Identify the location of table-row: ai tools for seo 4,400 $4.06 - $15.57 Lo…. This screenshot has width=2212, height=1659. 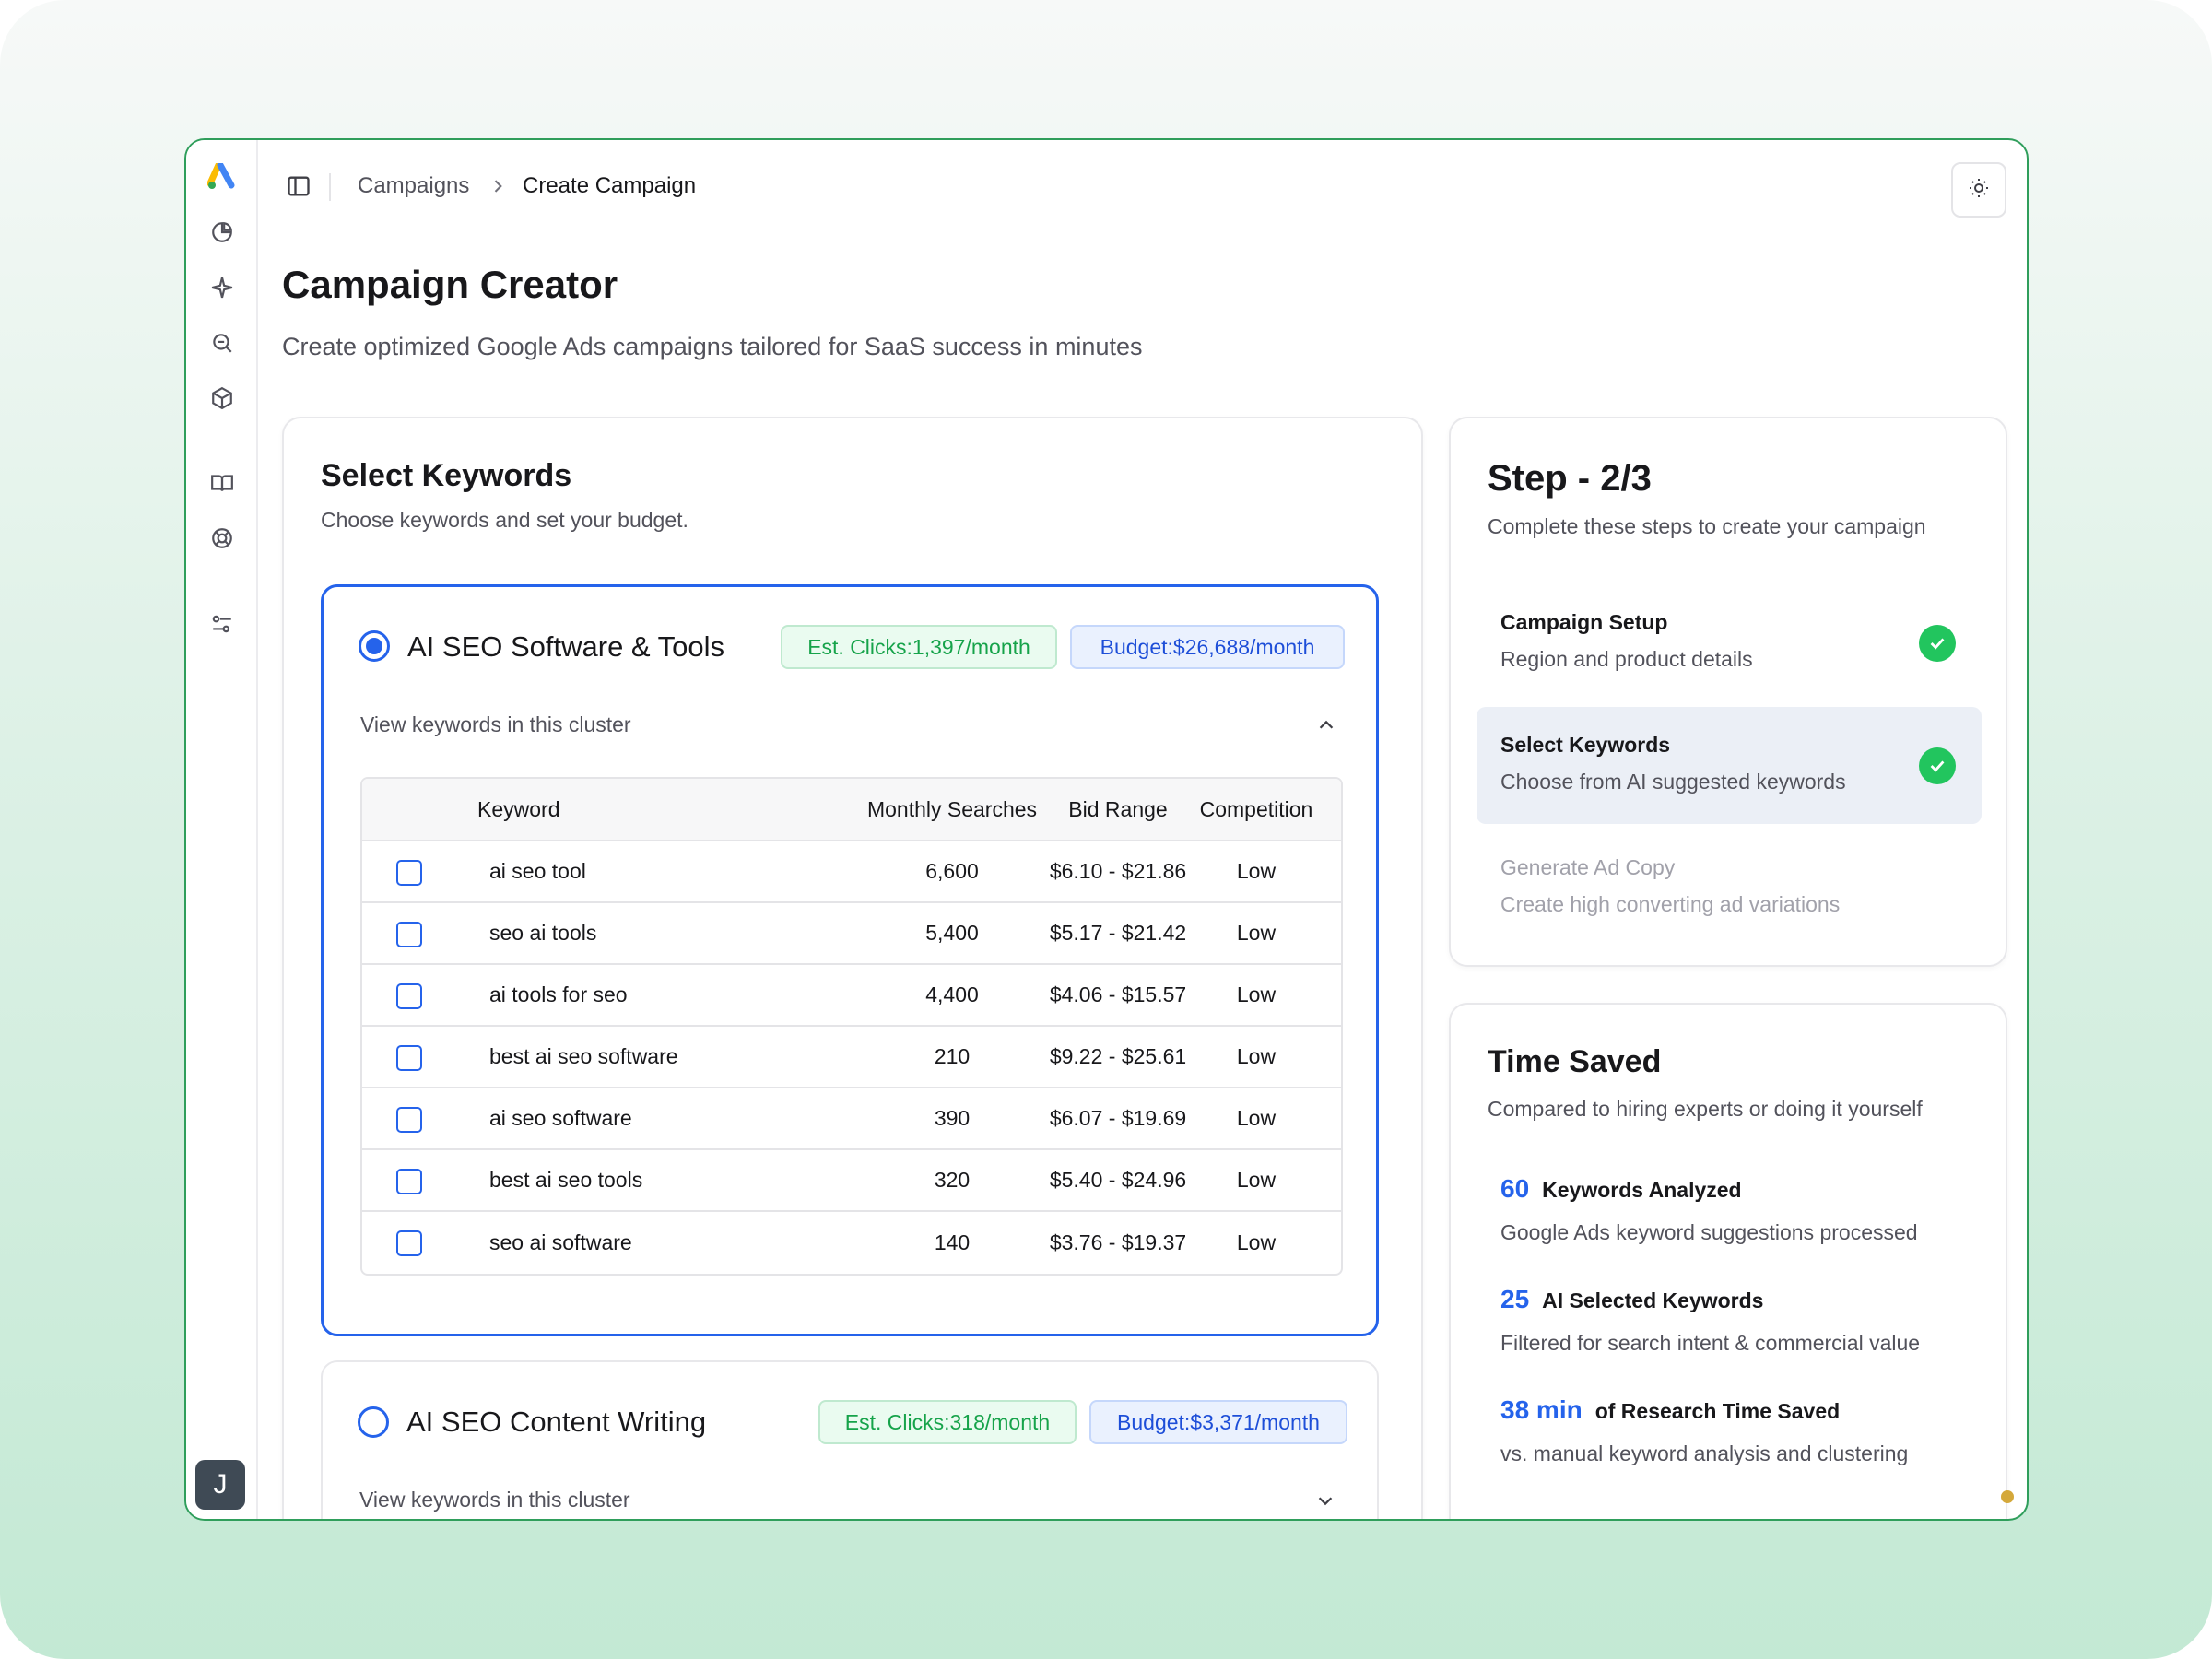
(851, 996).